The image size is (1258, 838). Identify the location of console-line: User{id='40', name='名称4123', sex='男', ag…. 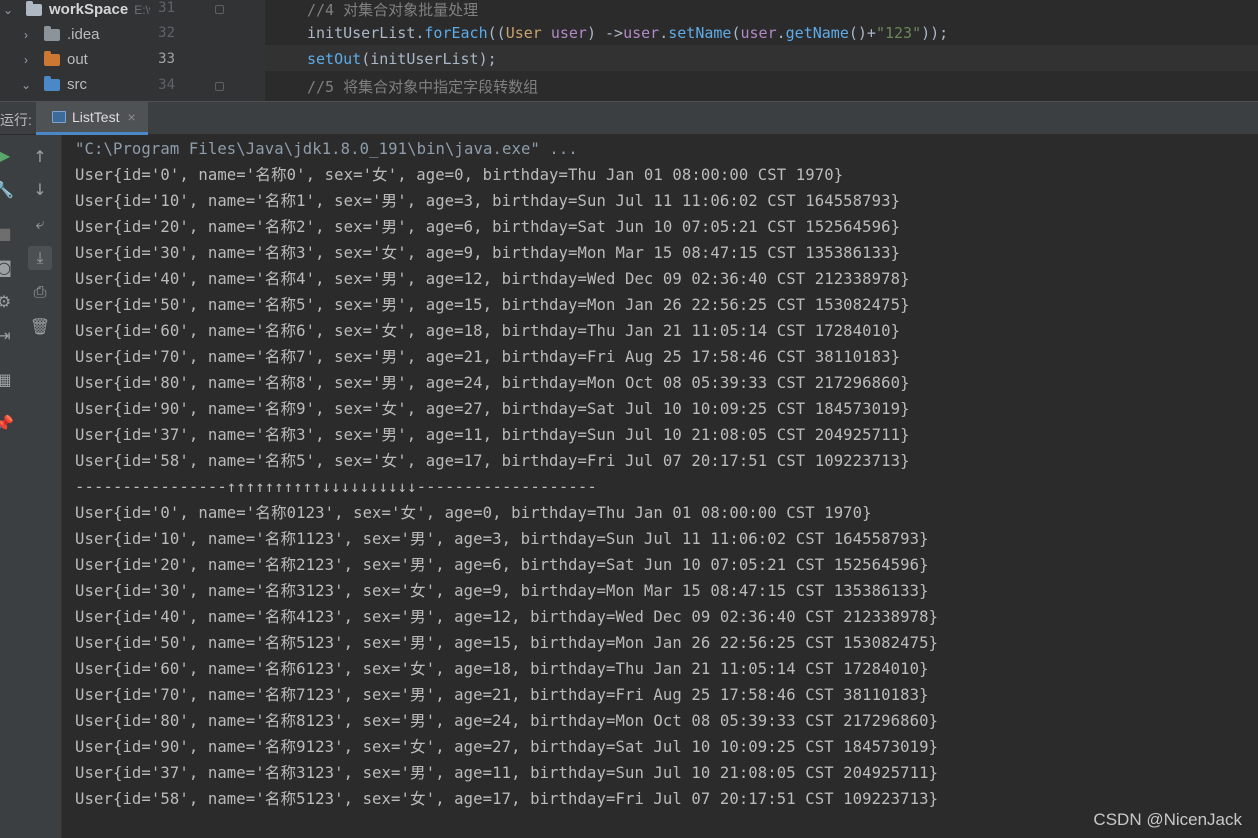
(507, 617).